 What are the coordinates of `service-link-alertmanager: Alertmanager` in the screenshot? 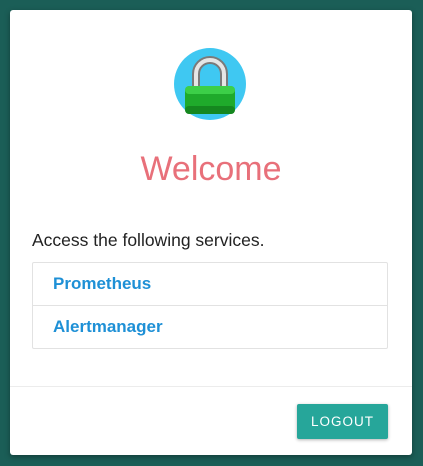 It's located at (210, 327).